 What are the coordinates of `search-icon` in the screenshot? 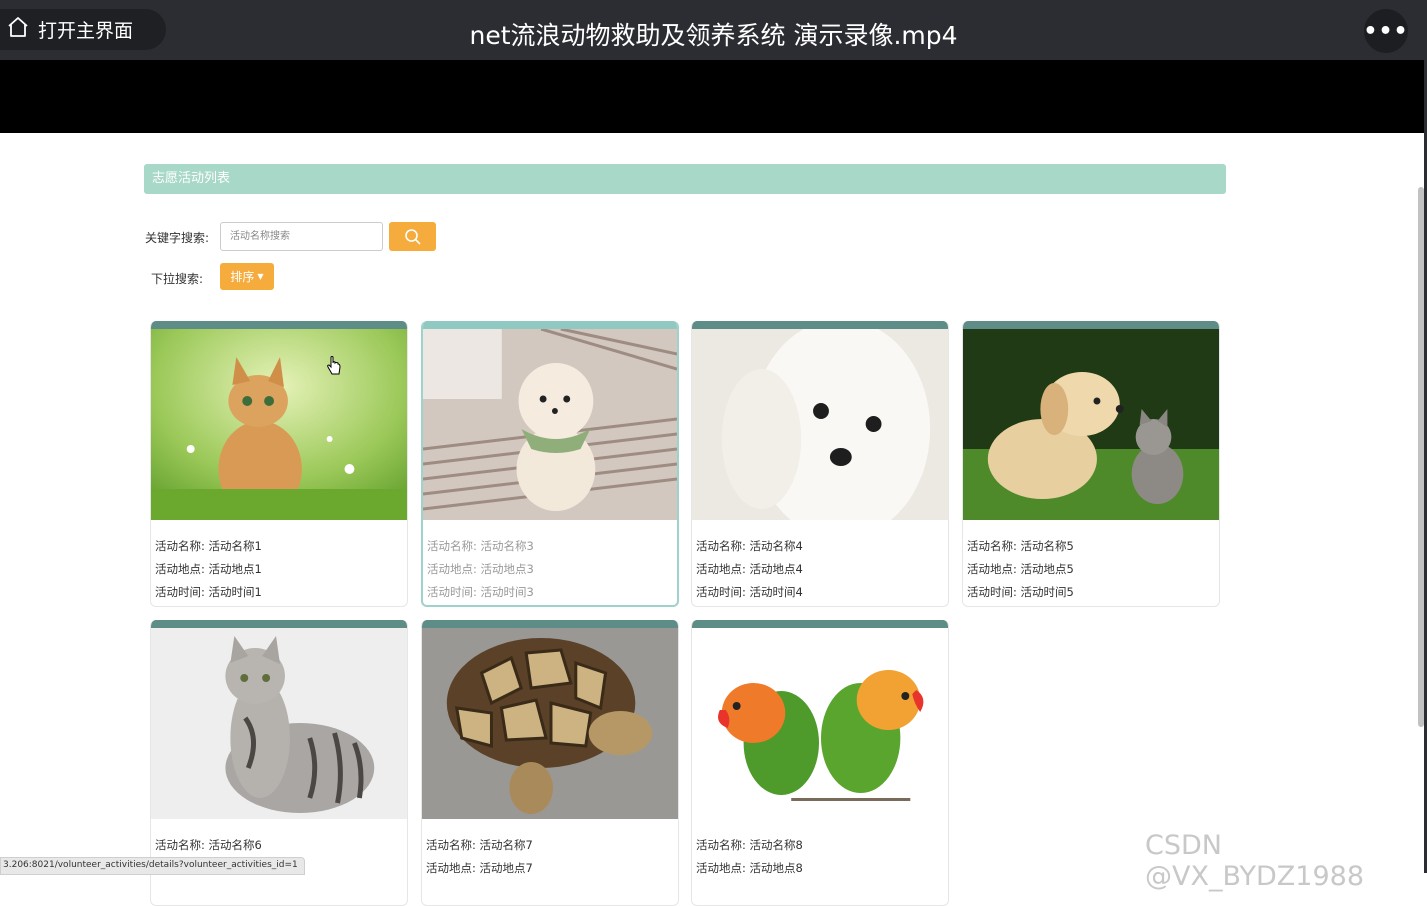 It's located at (412, 236).